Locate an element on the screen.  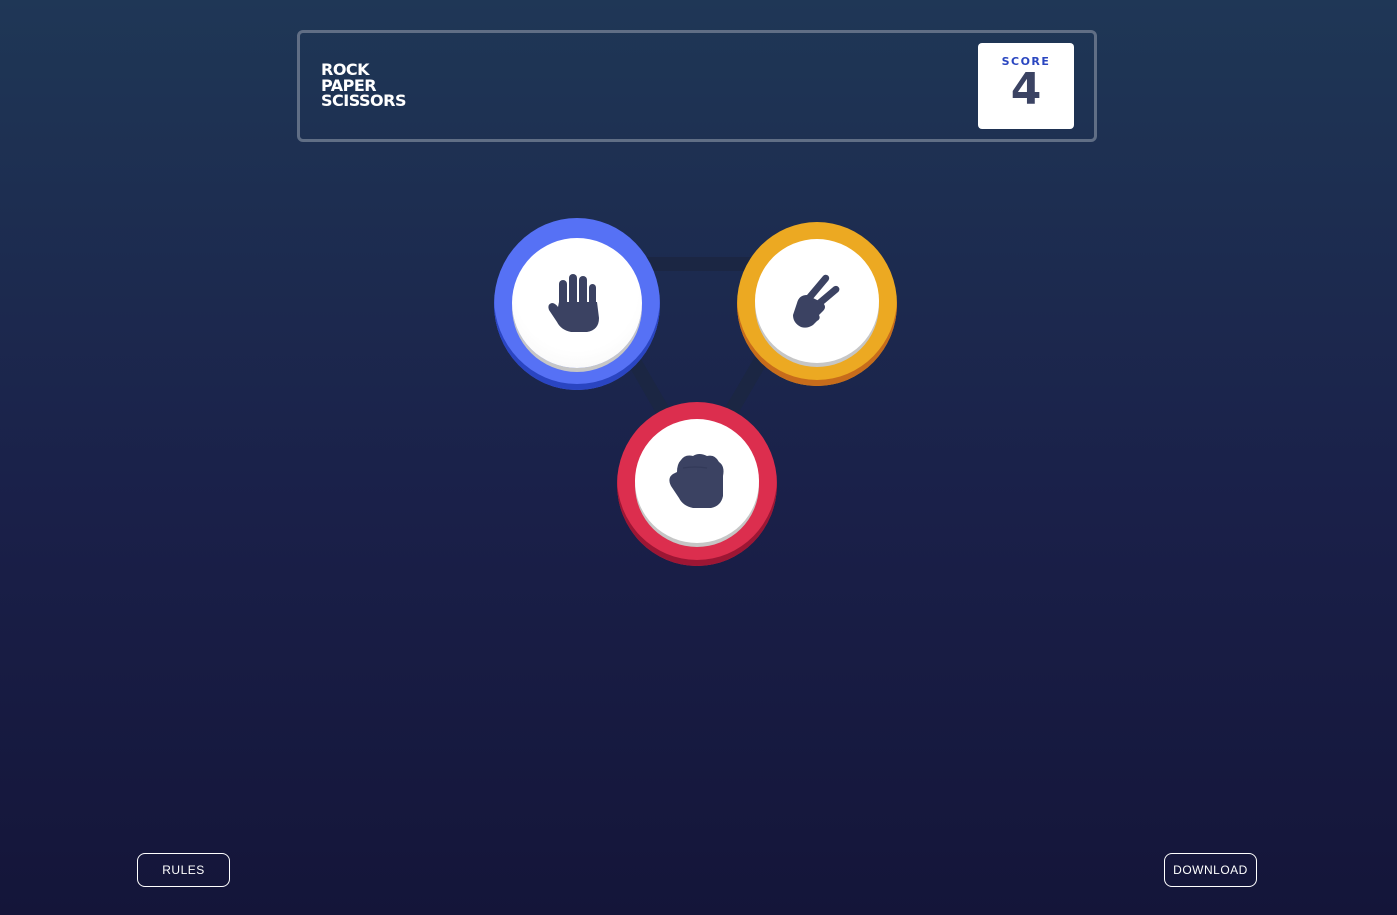
paper-inner is located at coordinates (577, 303).